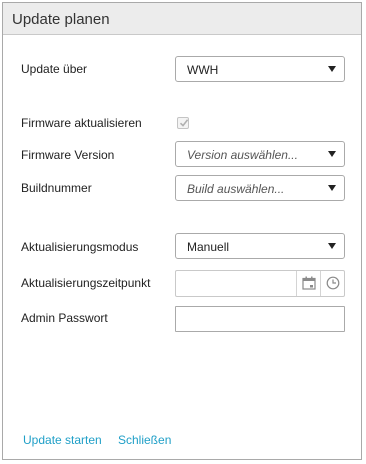 Image resolution: width=366 pixels, height=464 pixels. What do you see at coordinates (86, 283) in the screenshot?
I see `update-time-label: Aktualisierungszeitpunkt` at bounding box center [86, 283].